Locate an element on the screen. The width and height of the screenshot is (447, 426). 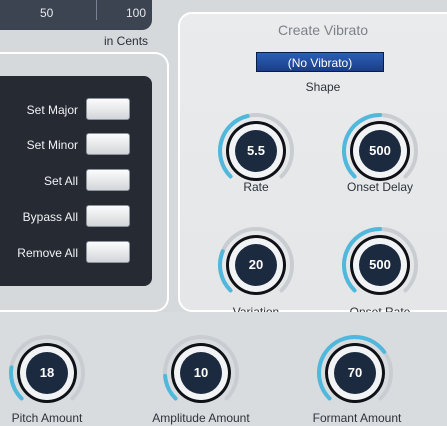
variation-value: 20 is located at coordinates (256, 264).